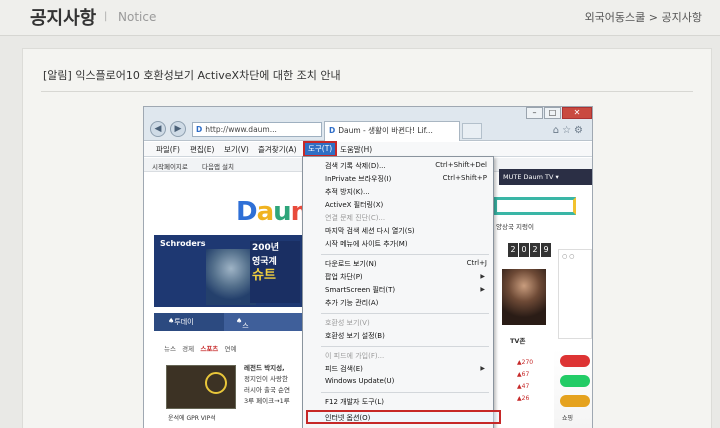 This screenshot has width=720, height=428. Describe the element at coordinates (267, 390) in the screenshot. I see `news-item: 러시아 출국 순연` at that location.